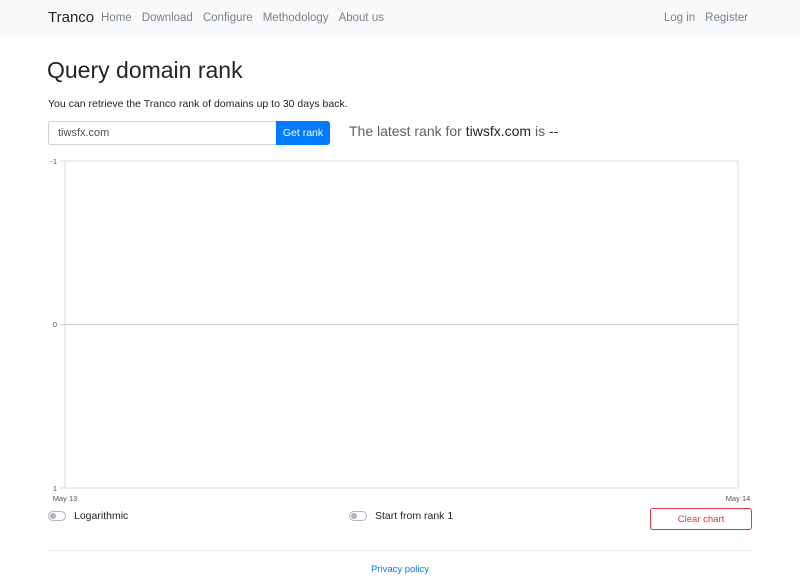  I want to click on latest-rank-prefix: The latest rank for, so click(407, 131).